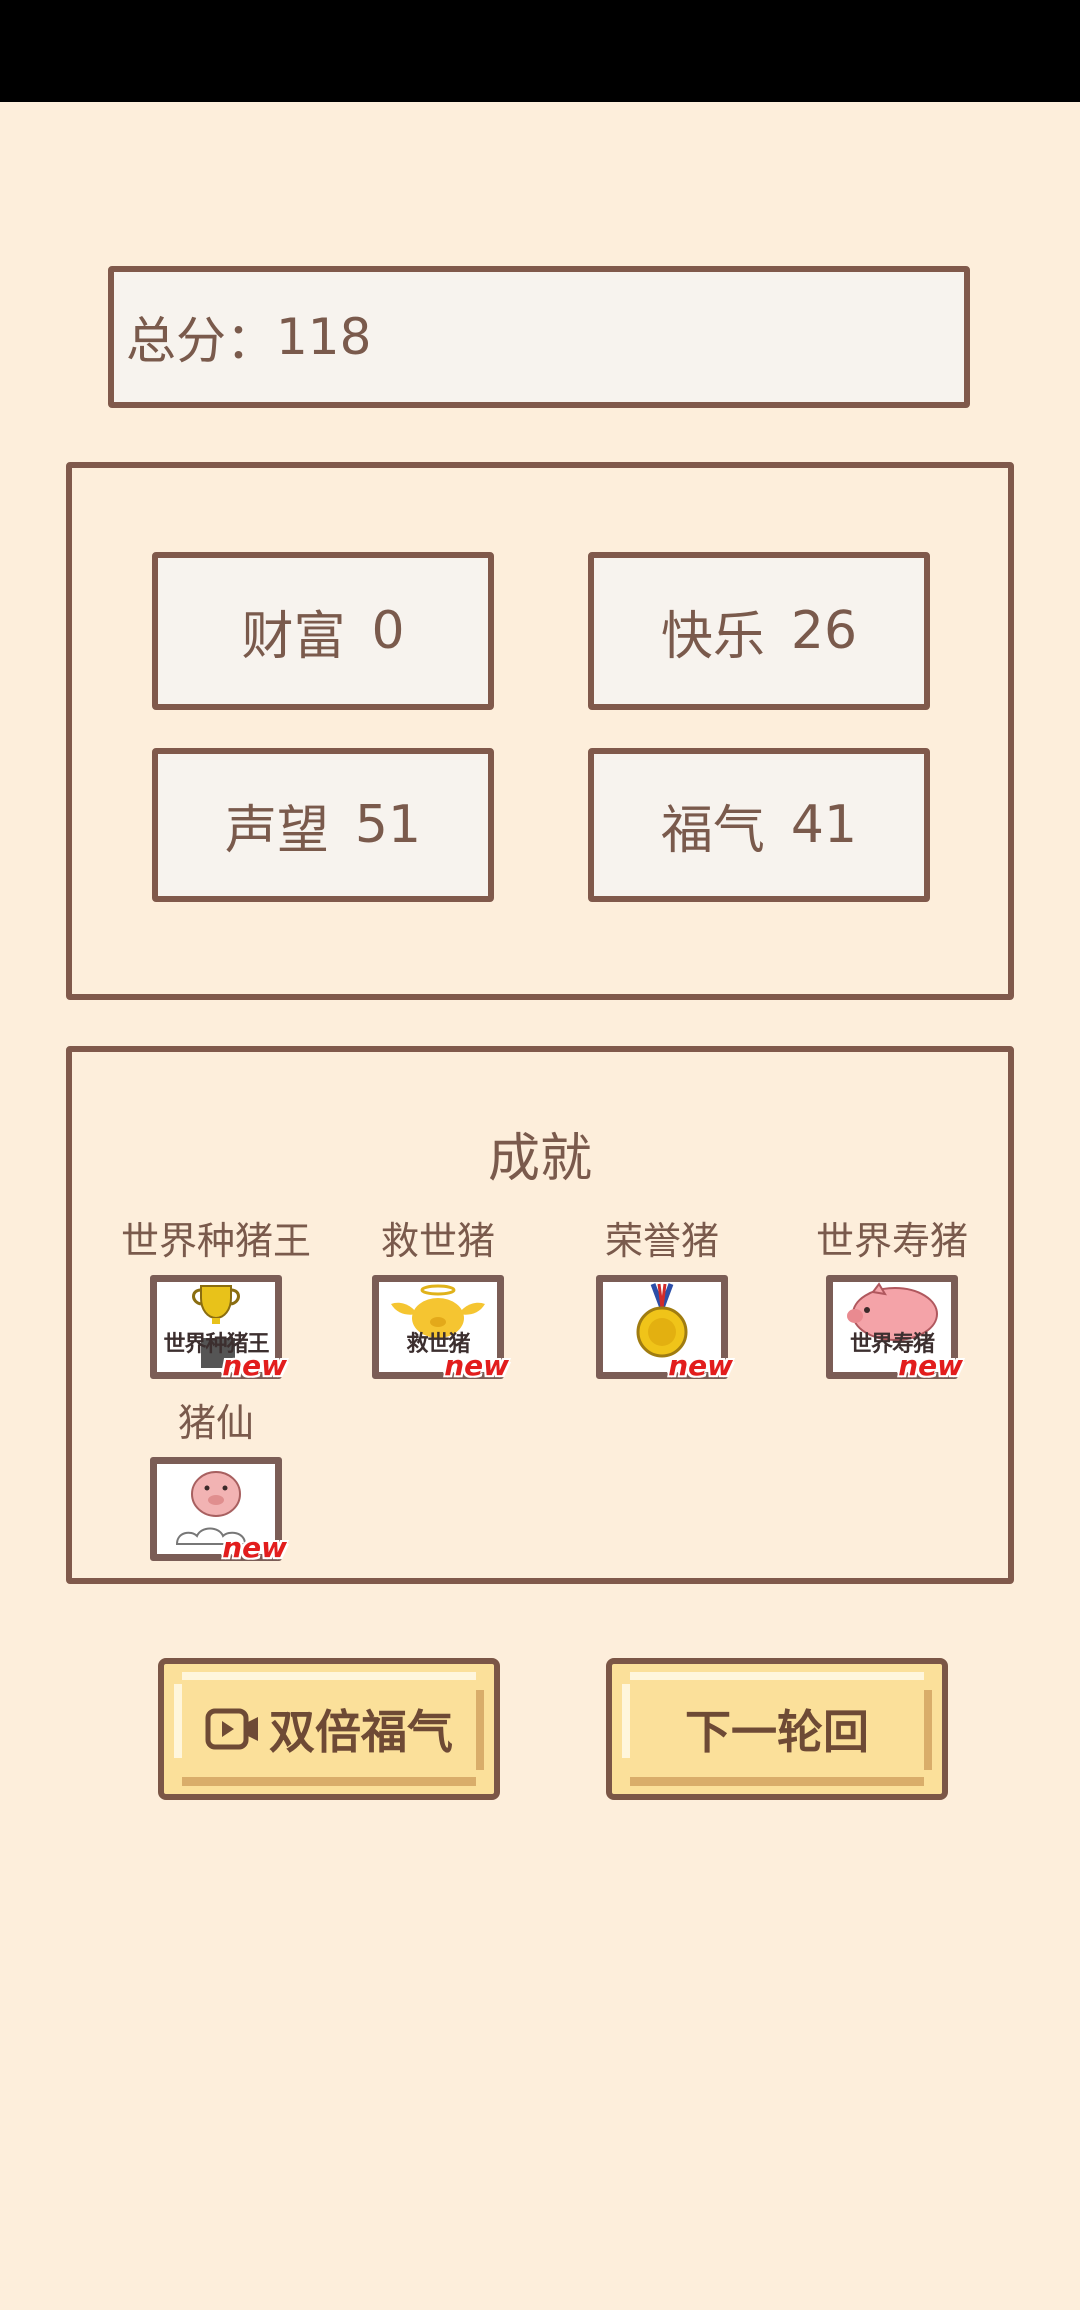 The height and width of the screenshot is (2310, 1080). Describe the element at coordinates (231, 1729) in the screenshot. I see `video-icon` at that location.